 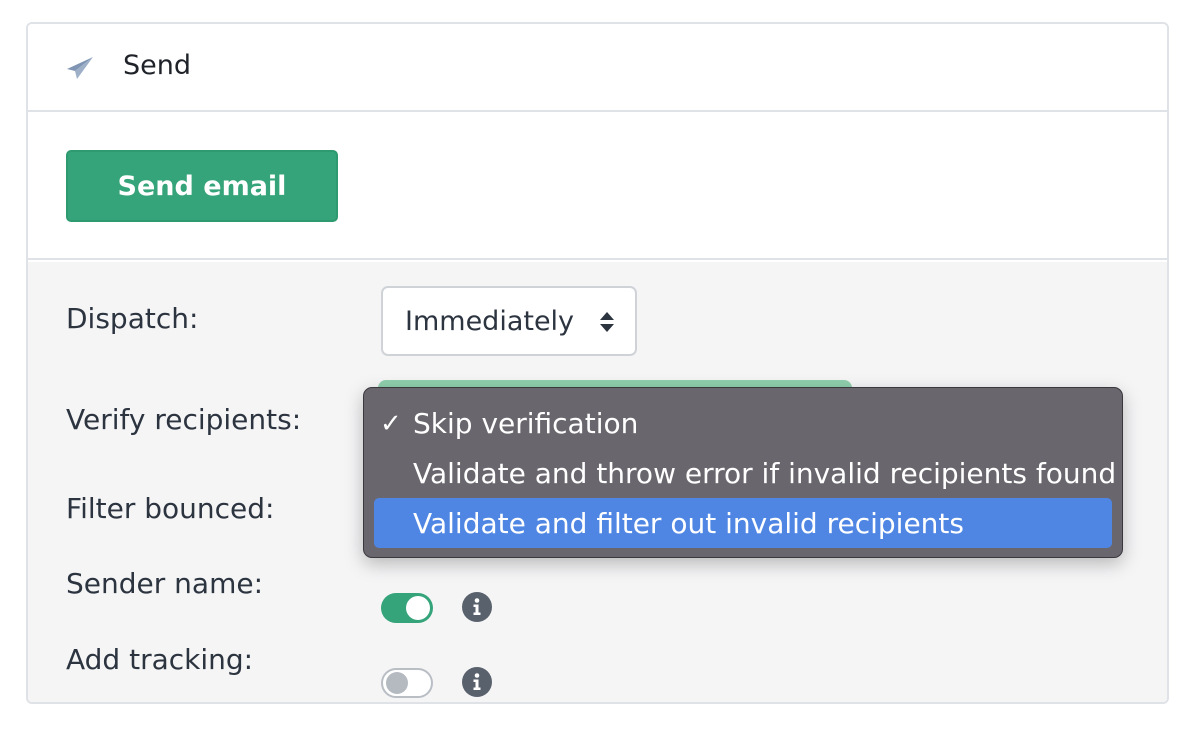 I want to click on checkmark-icon: ✓, so click(x=391, y=424).